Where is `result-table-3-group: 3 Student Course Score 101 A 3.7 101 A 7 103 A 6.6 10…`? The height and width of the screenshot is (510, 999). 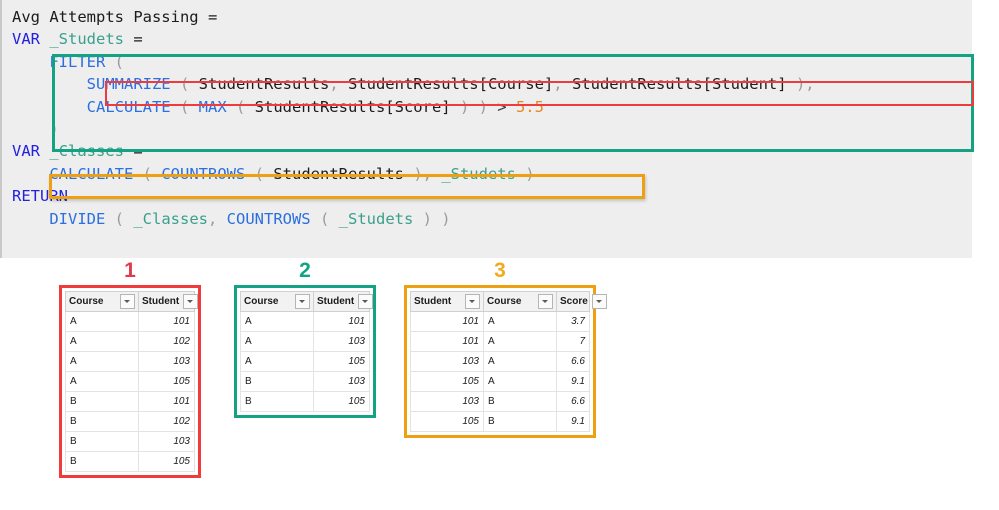
result-table-3-group: 3 Student Course Score 101 A 3.7 101 A 7 103 A 6.6 10… is located at coordinates (505, 348).